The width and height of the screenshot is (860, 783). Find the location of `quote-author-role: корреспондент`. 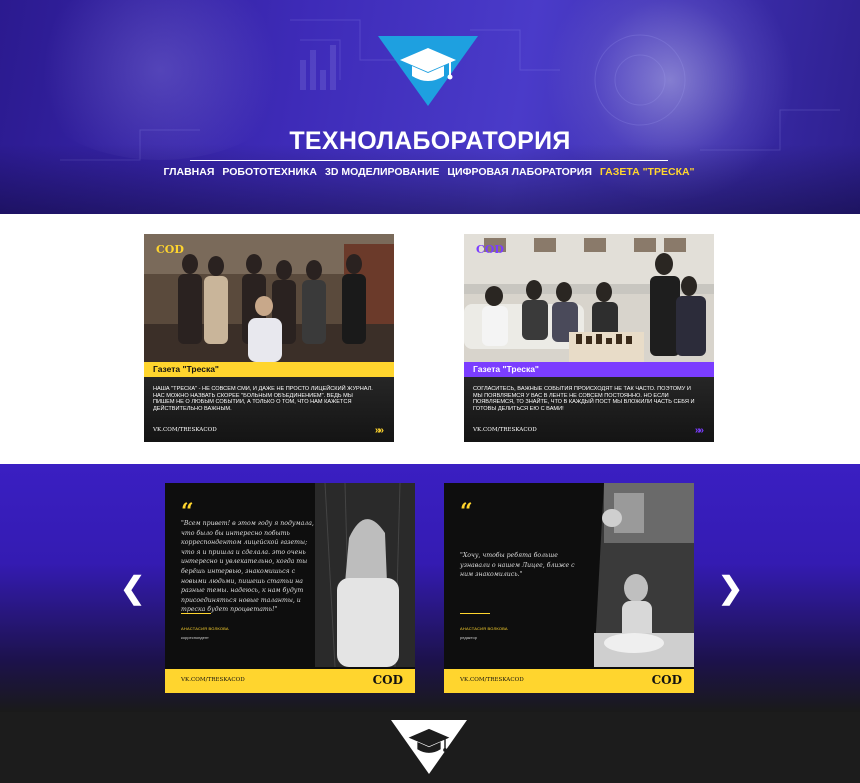

quote-author-role: корреспондент is located at coordinates (195, 637).